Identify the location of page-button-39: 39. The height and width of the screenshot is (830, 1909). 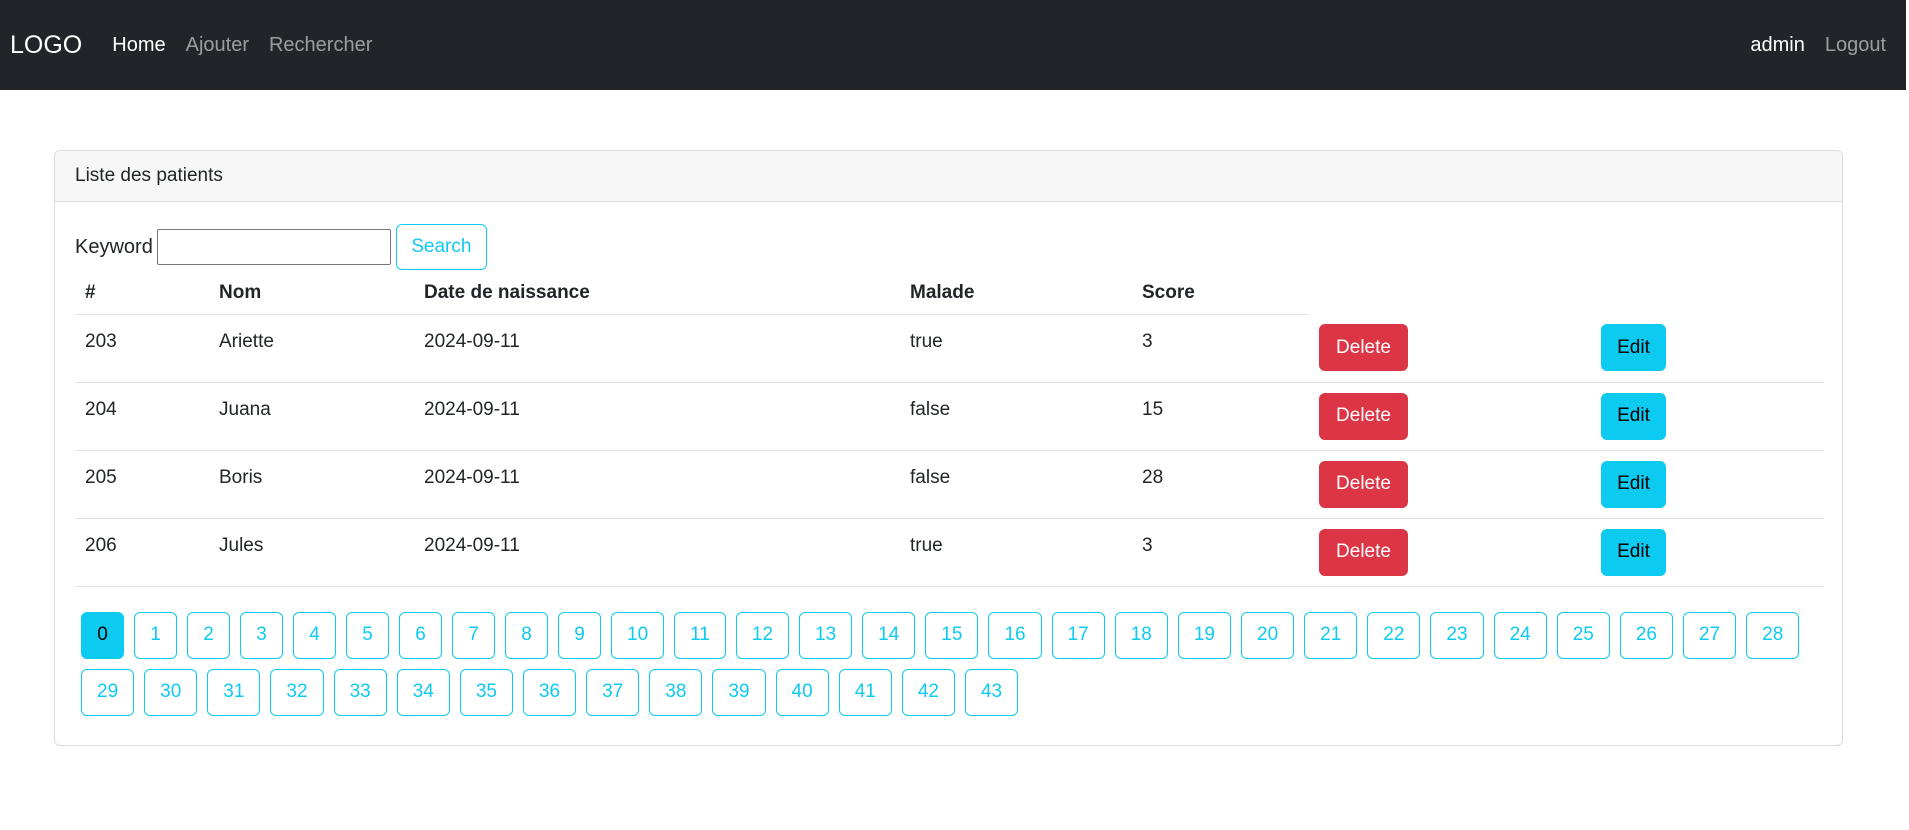
(739, 692).